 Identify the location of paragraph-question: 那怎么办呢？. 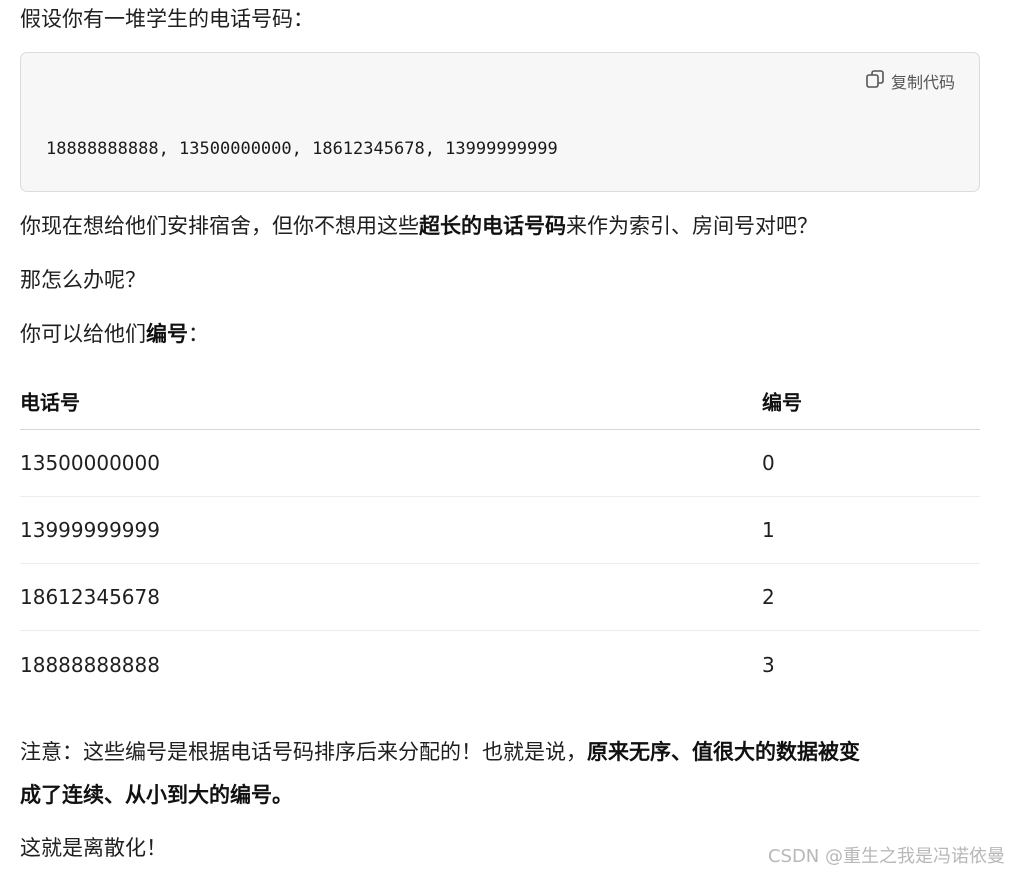
(83, 280).